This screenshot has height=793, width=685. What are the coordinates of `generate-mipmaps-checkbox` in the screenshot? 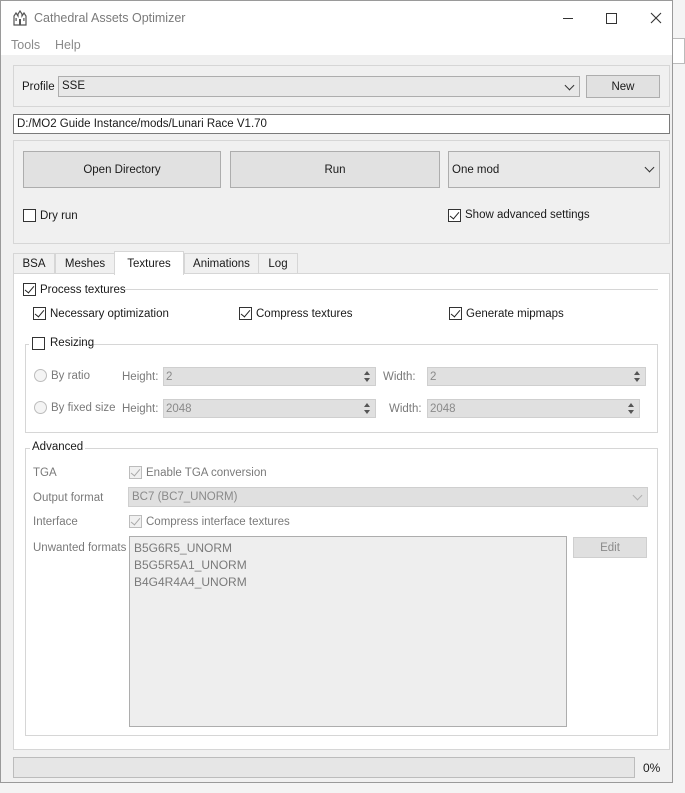 It's located at (455, 313).